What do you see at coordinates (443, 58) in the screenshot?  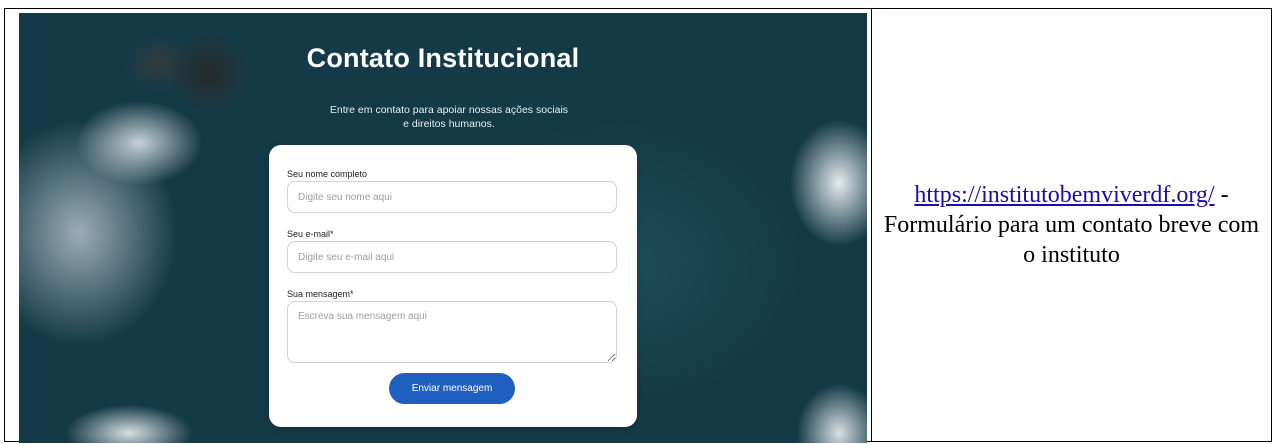 I see `page-title: Contato Institucional` at bounding box center [443, 58].